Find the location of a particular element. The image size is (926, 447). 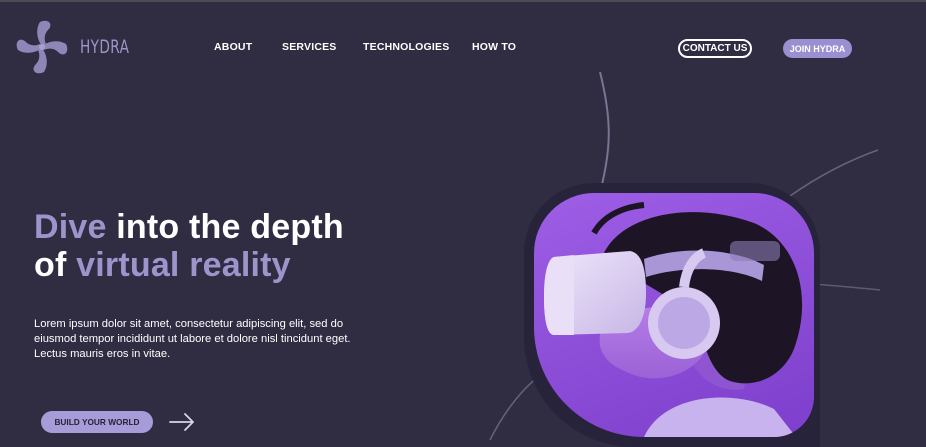

headline-accent-virtual-reality: virtual reality is located at coordinates (183, 265).